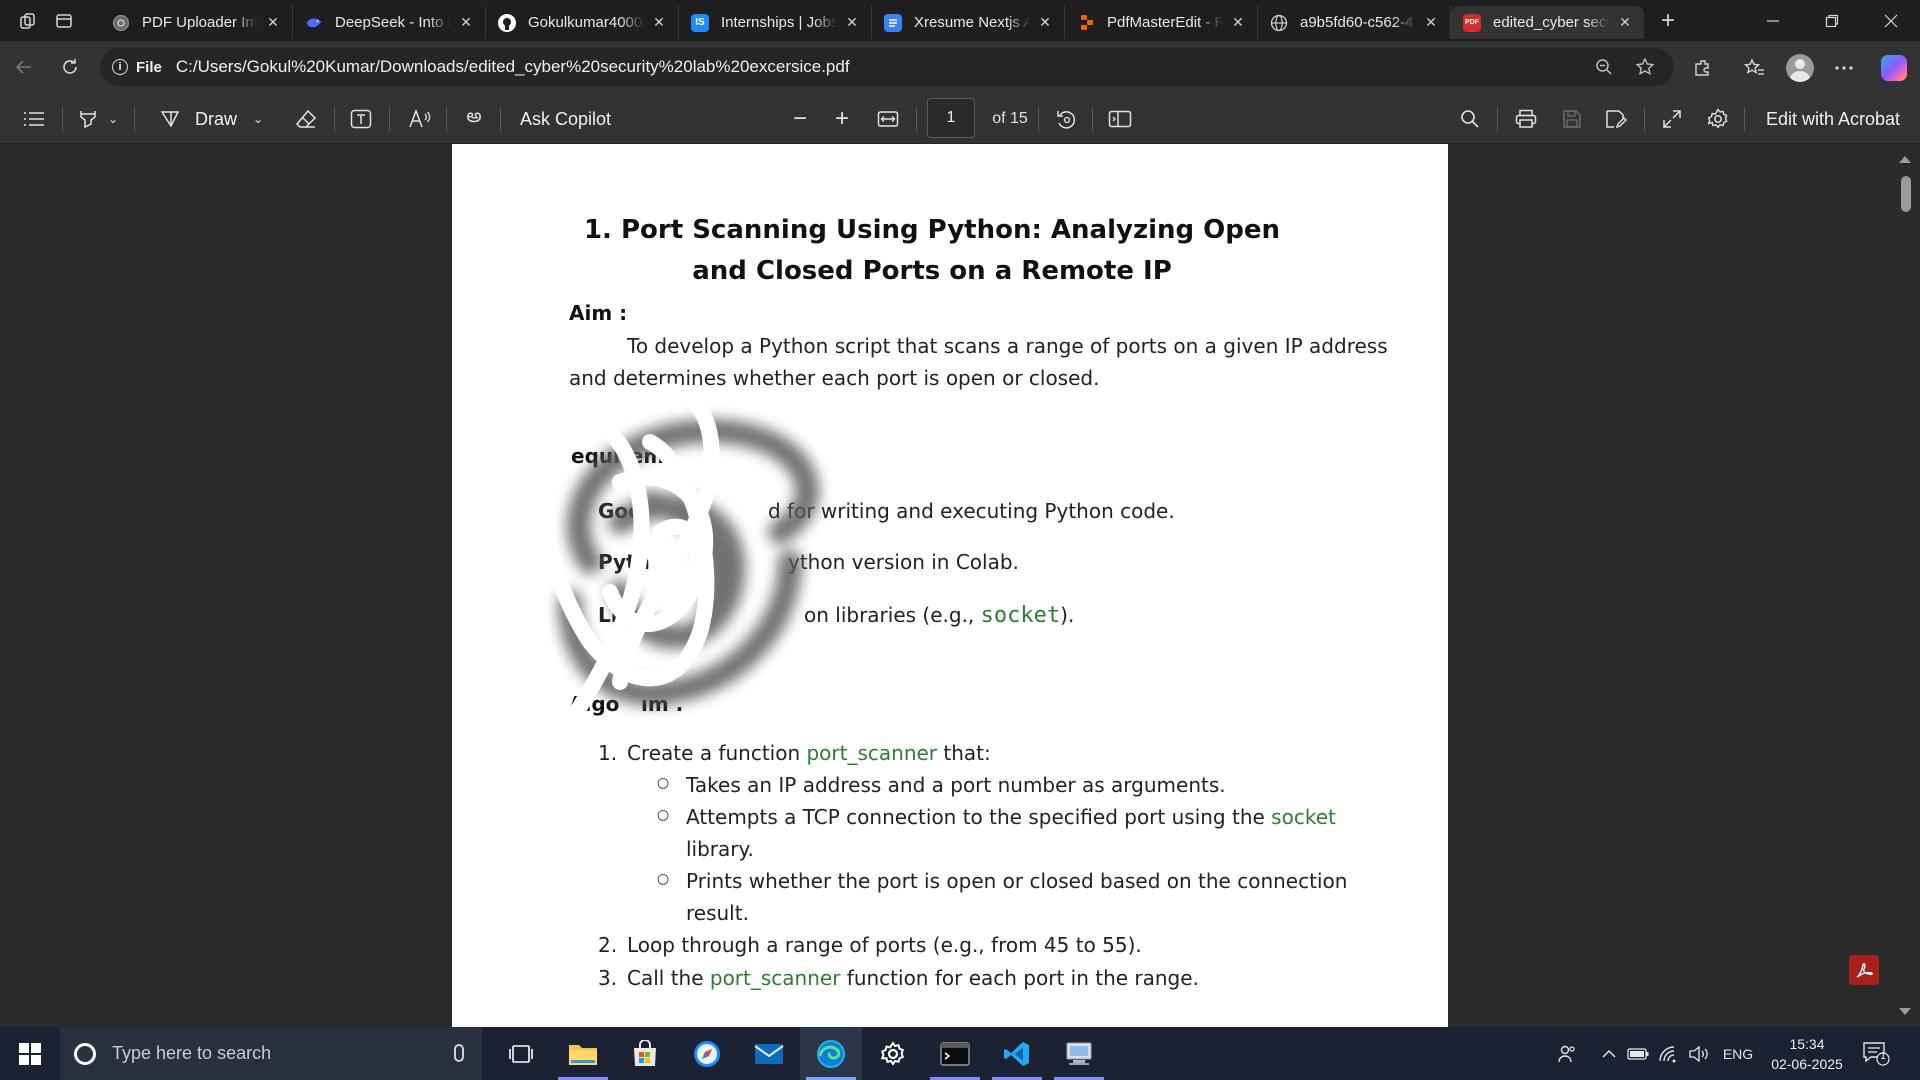 Image resolution: width=1920 pixels, height=1080 pixels. I want to click on back-arrow-icon, so click(24, 67).